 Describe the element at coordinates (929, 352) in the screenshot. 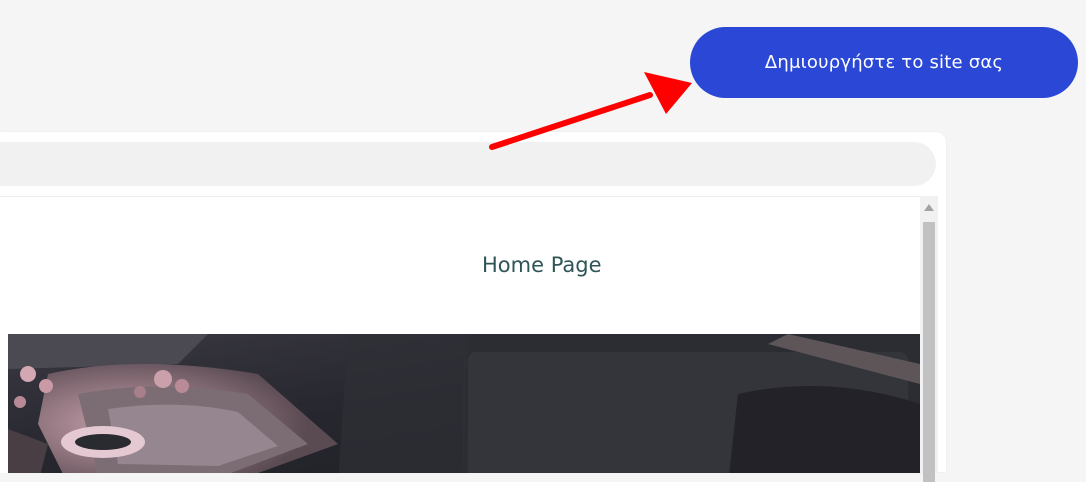

I see `scroll-thumb` at that location.